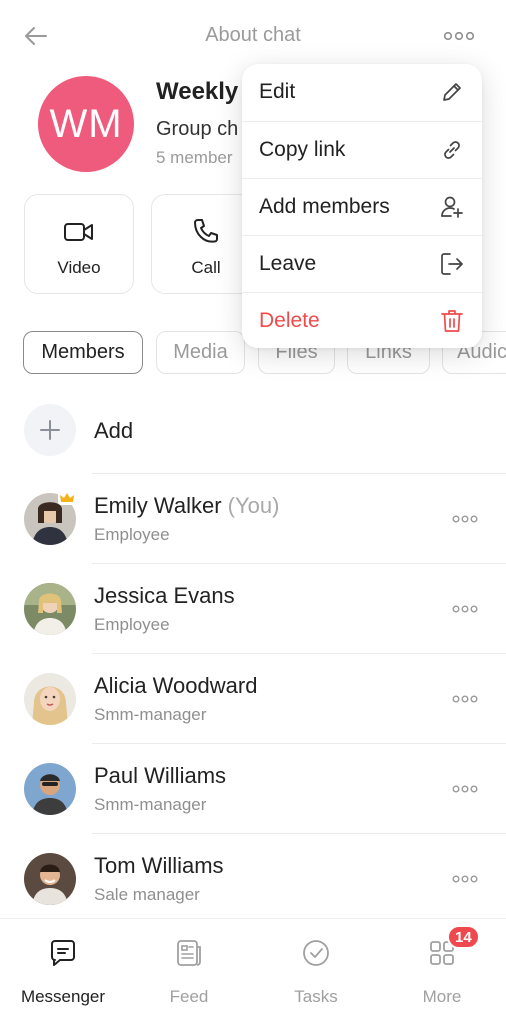  What do you see at coordinates (63, 973) in the screenshot?
I see `nav-messenger: Messenger` at bounding box center [63, 973].